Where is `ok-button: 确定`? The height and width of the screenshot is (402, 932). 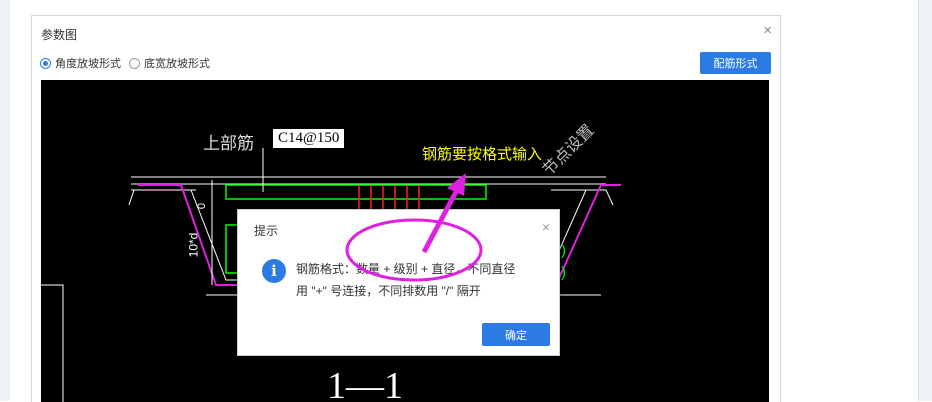 ok-button: 确定 is located at coordinates (516, 334).